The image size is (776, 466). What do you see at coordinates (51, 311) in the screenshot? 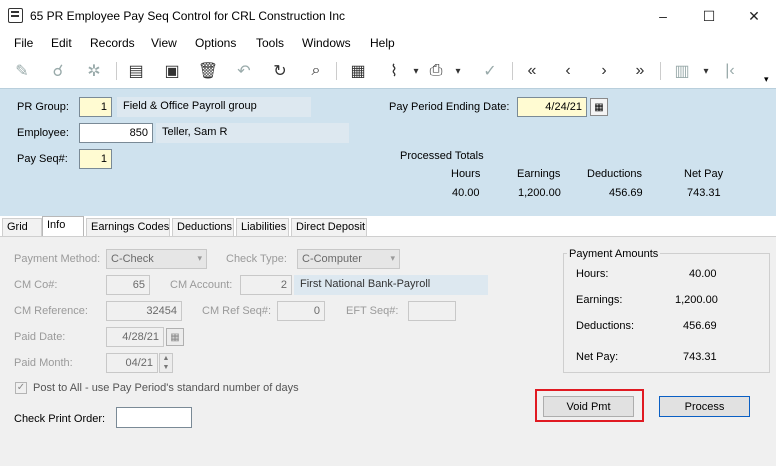
I see `cm-reference-label: CM Reference:` at bounding box center [51, 311].